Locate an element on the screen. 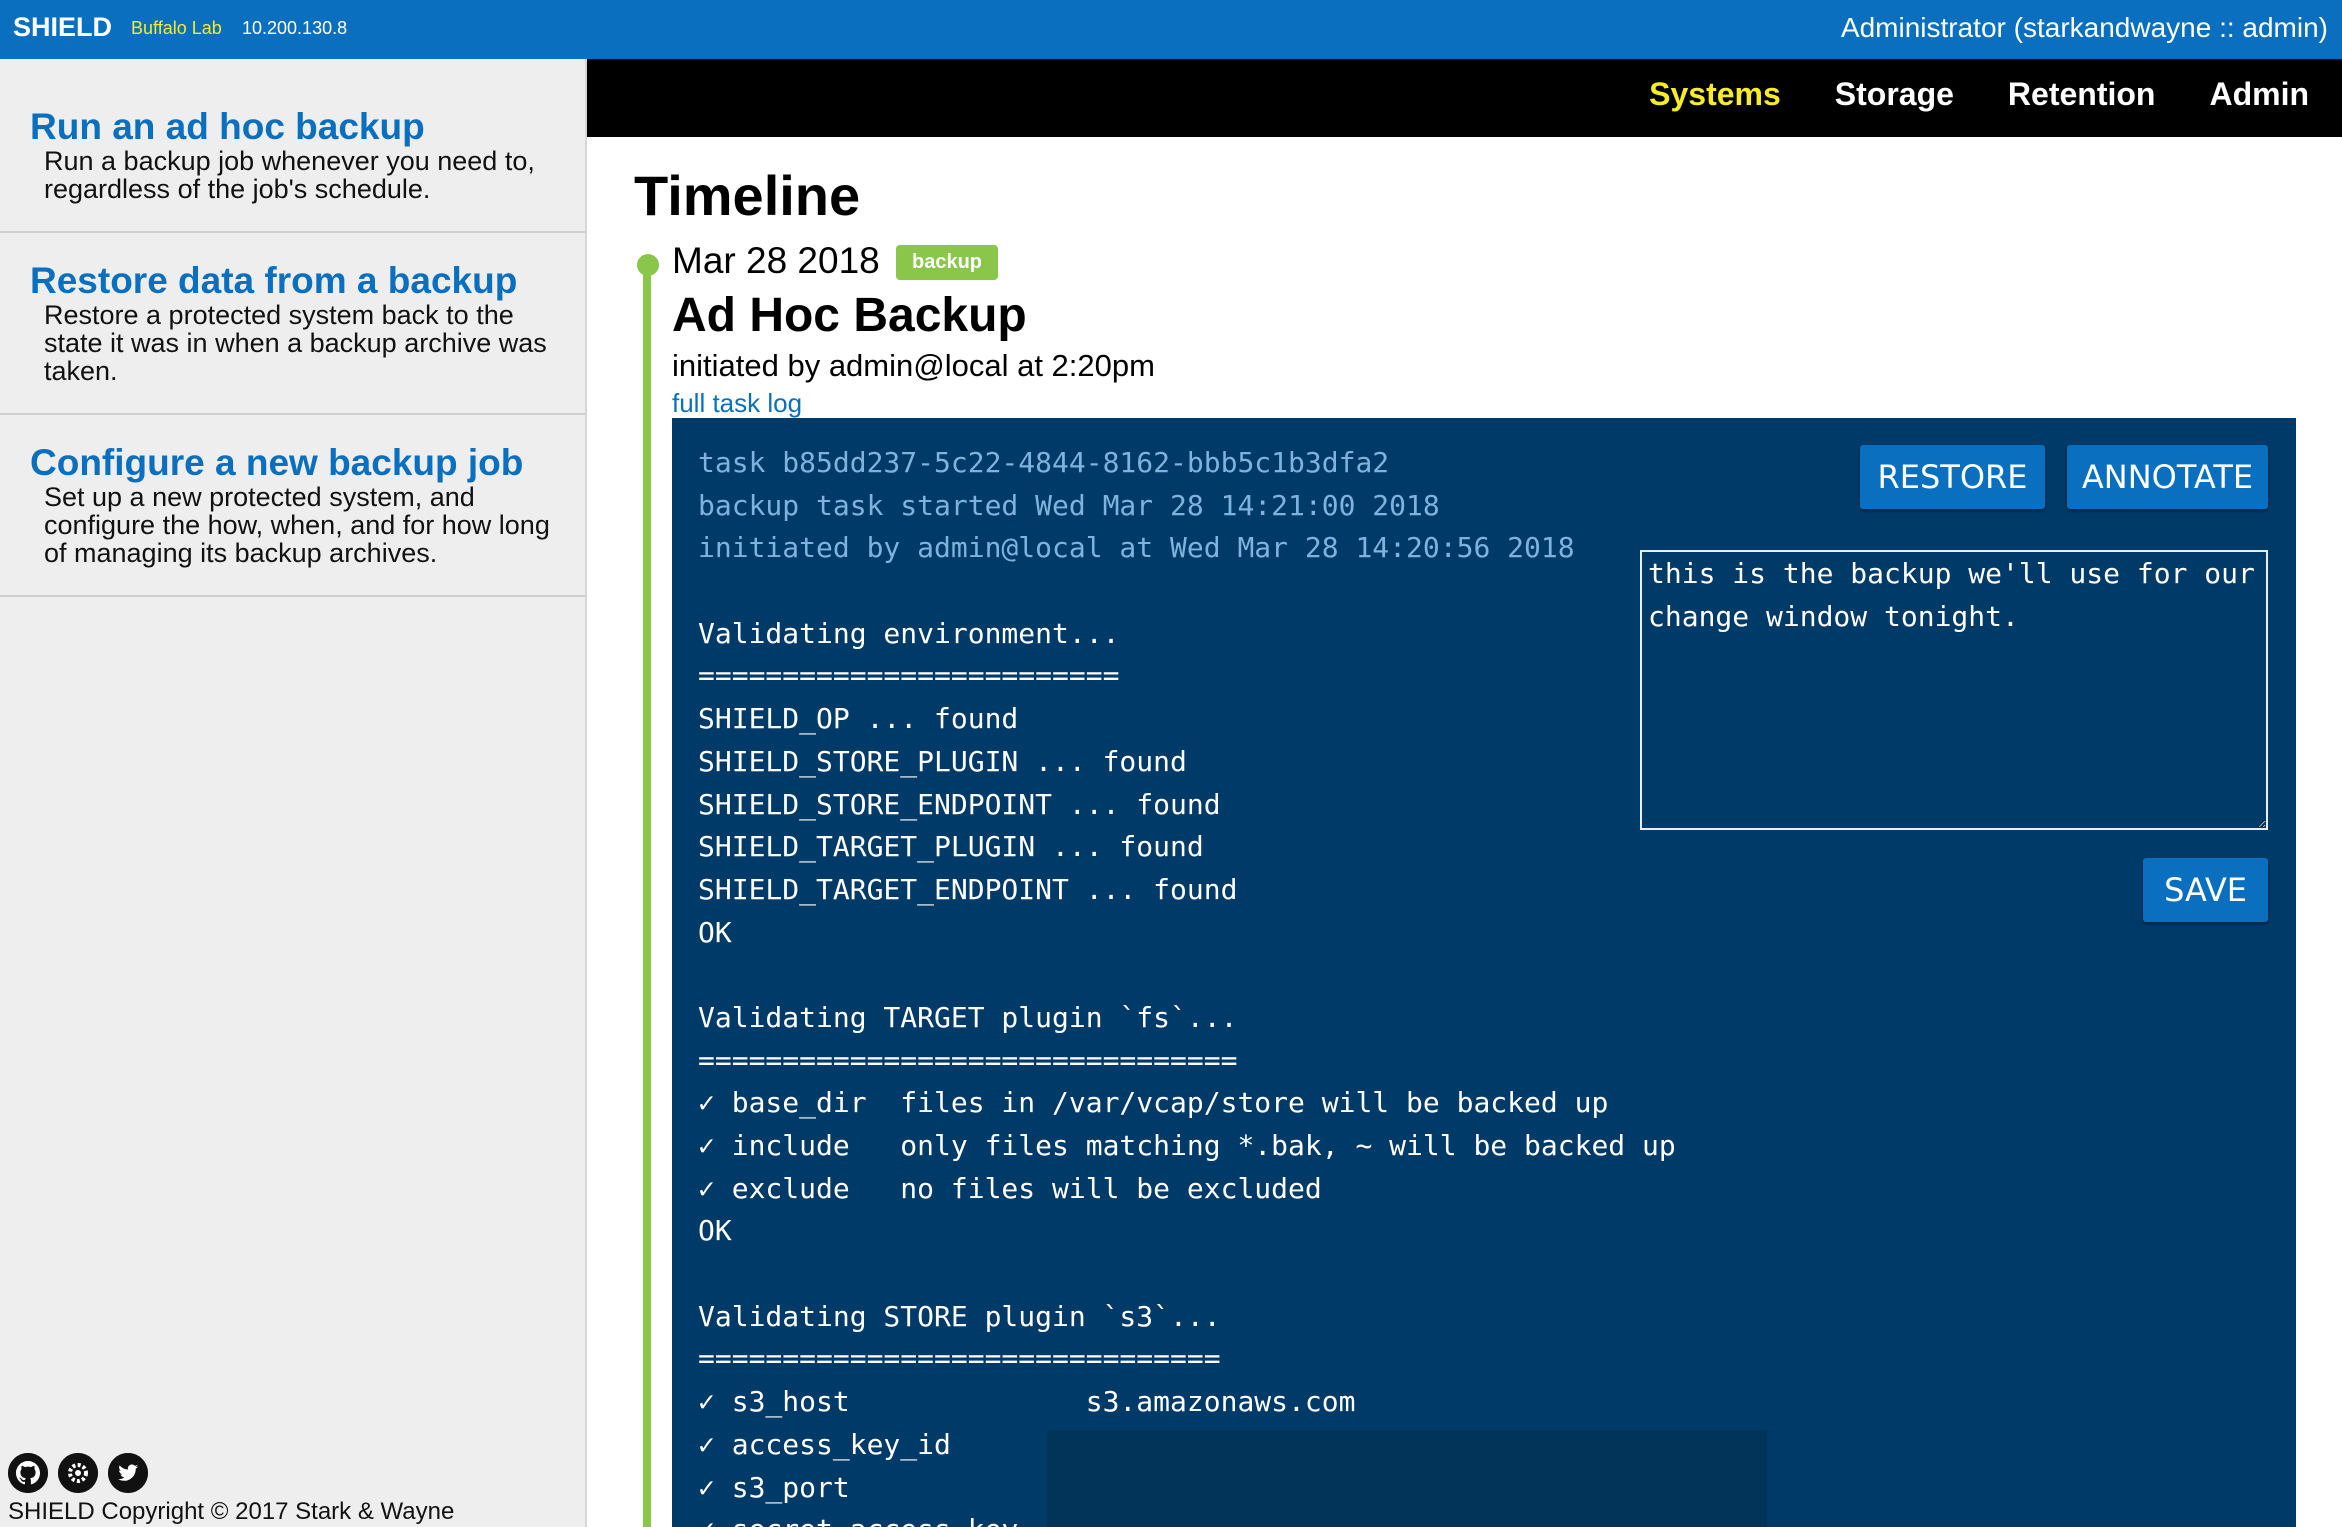 This screenshot has height=1527, width=2342. sidebar-item-title: Run an ad hoc backup is located at coordinates (293, 127).